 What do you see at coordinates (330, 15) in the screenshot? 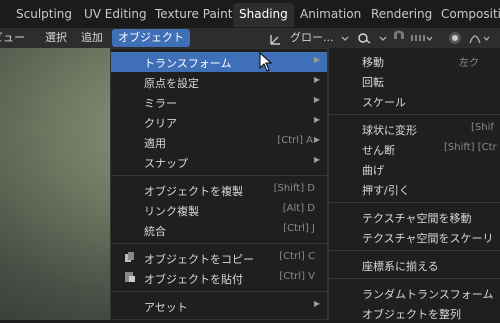
I see `tab-animation: Animation` at bounding box center [330, 15].